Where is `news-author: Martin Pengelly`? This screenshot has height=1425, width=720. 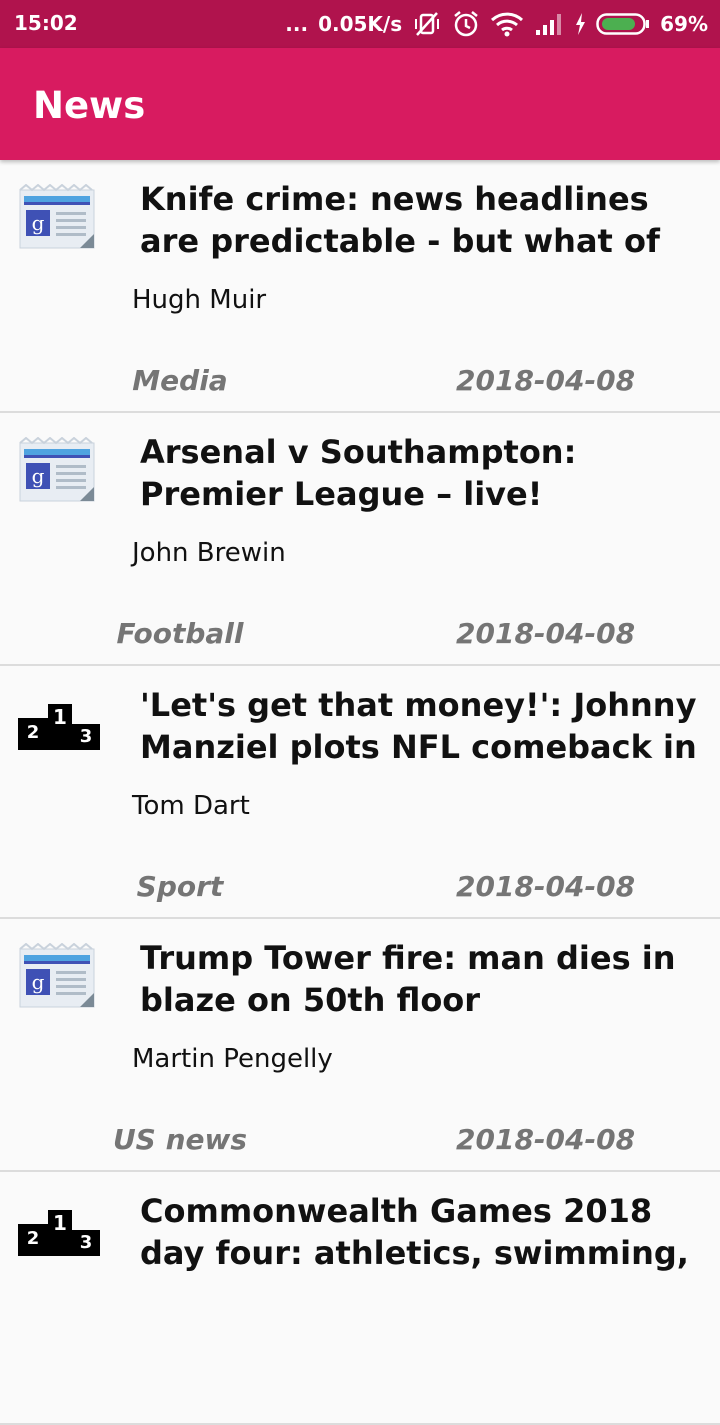 news-author: Martin Pengelly is located at coordinates (232, 1059).